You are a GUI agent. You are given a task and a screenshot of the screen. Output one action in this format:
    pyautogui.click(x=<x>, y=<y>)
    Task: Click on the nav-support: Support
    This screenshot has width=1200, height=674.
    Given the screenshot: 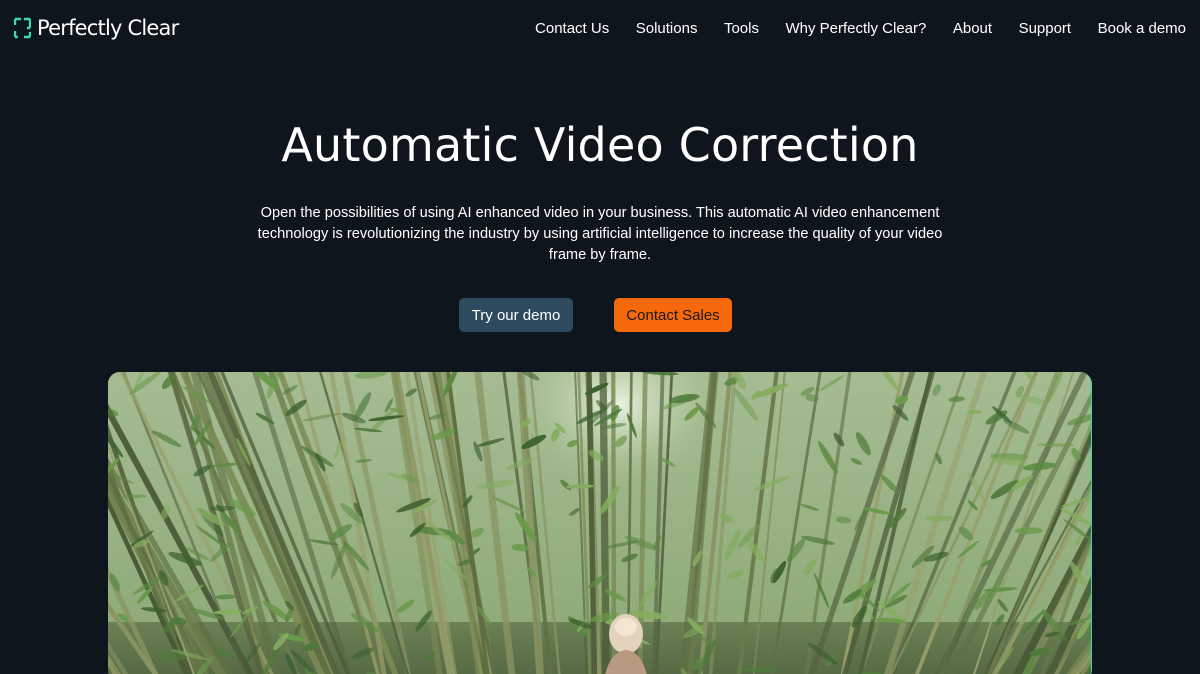 What is the action you would take?
    pyautogui.click(x=1045, y=28)
    